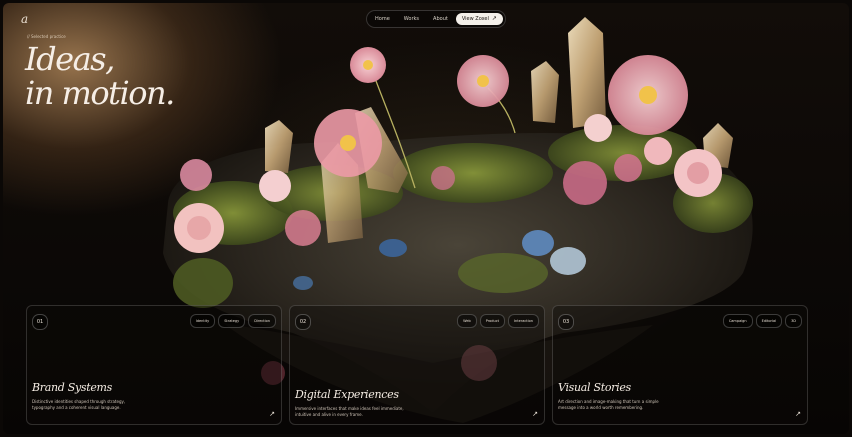 This screenshot has width=852, height=437. What do you see at coordinates (440, 19) in the screenshot?
I see `nav-about: About` at bounding box center [440, 19].